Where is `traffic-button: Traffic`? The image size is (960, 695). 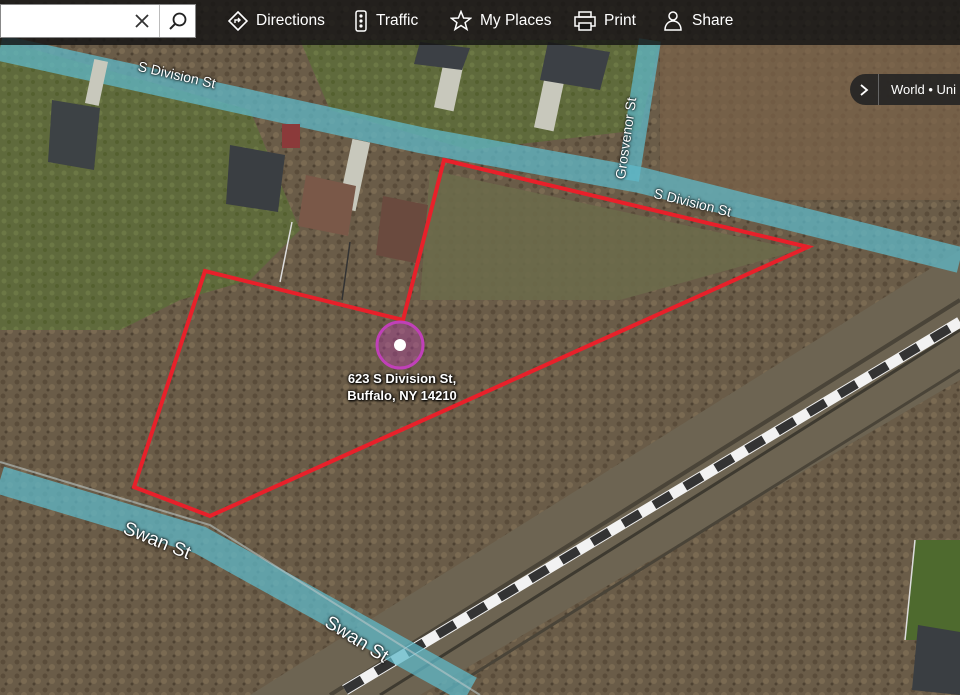 traffic-button: Traffic is located at coordinates (386, 21).